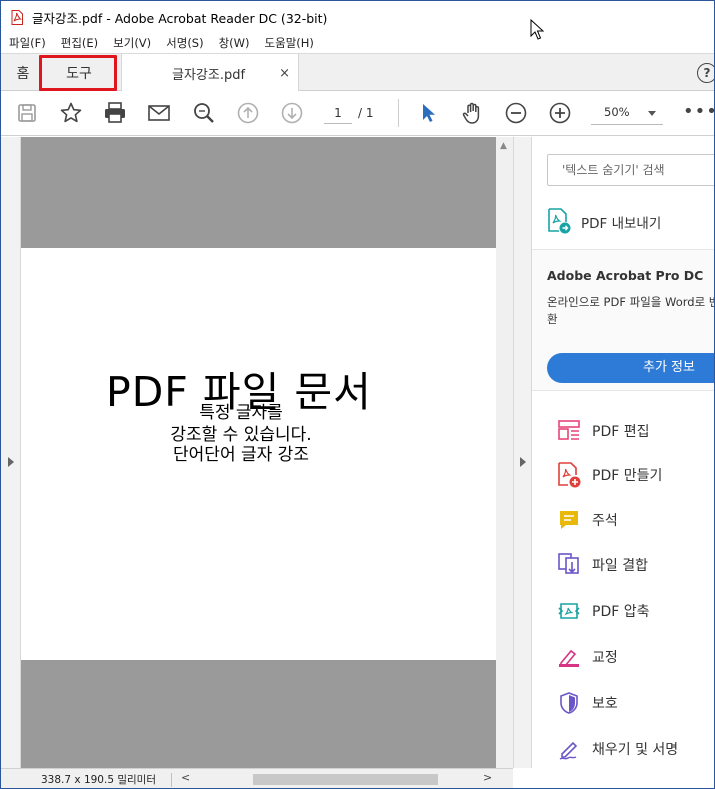 This screenshot has height=789, width=715. I want to click on scroll-up-icon: ▲, so click(503, 146).